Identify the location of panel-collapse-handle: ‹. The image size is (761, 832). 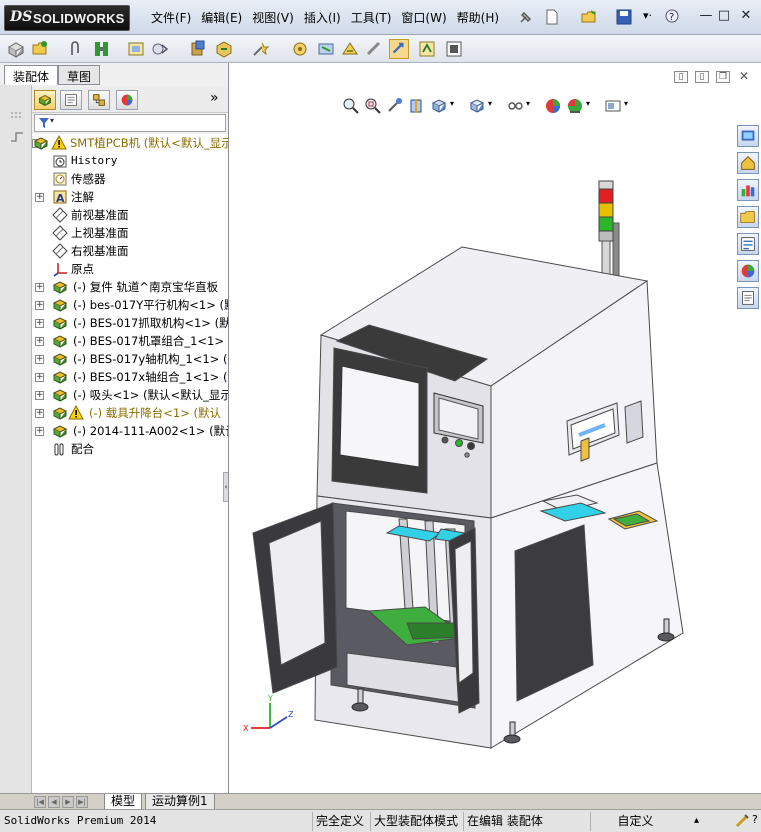
(225, 487).